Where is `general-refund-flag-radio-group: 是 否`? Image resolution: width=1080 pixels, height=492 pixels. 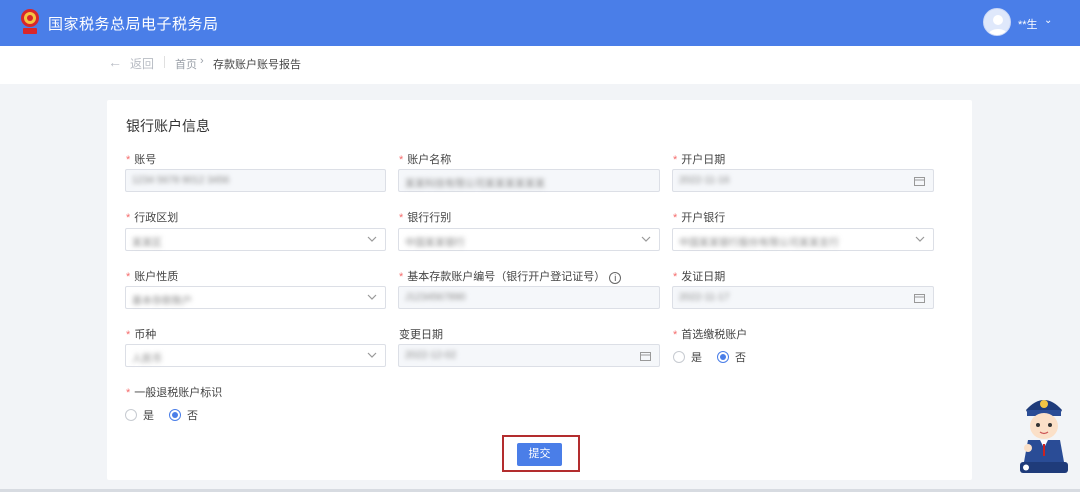
general-refund-flag-radio-group: 是 否 is located at coordinates (169, 415).